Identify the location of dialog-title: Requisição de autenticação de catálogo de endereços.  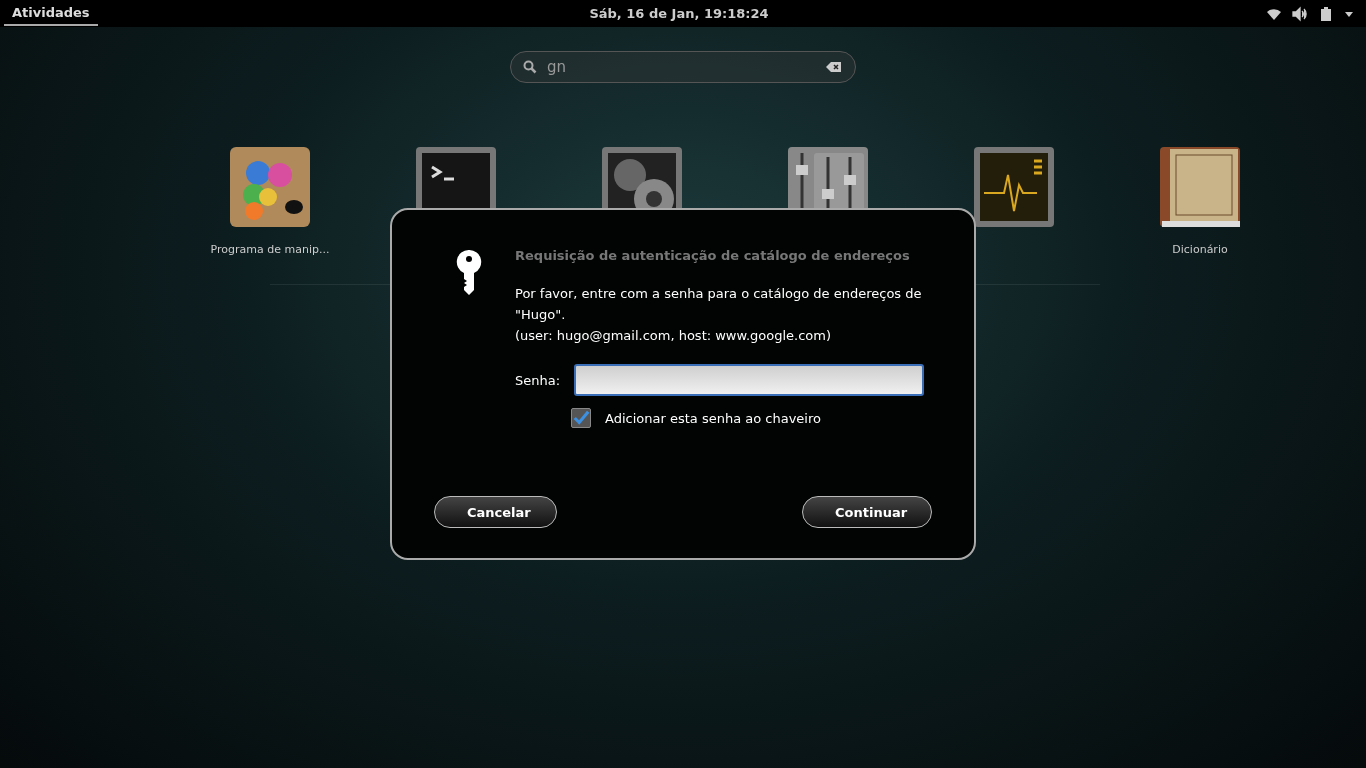
(713, 255).